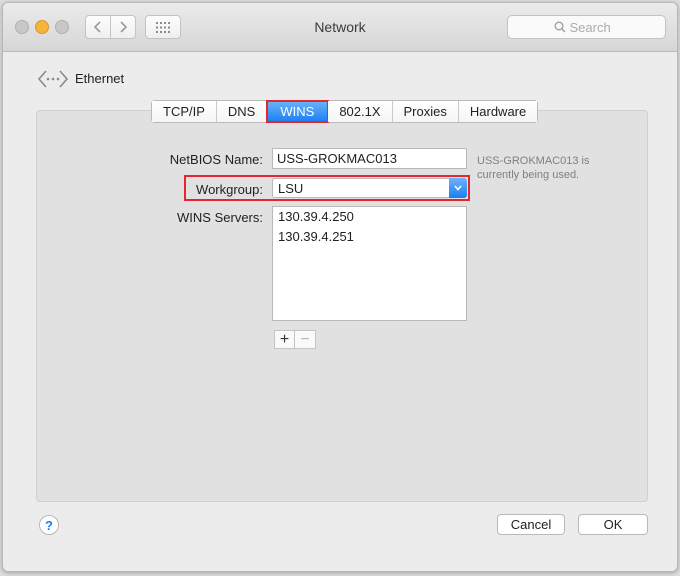 The width and height of the screenshot is (680, 576). What do you see at coordinates (498, 111) in the screenshot?
I see `tab-hardware: Hardware` at bounding box center [498, 111].